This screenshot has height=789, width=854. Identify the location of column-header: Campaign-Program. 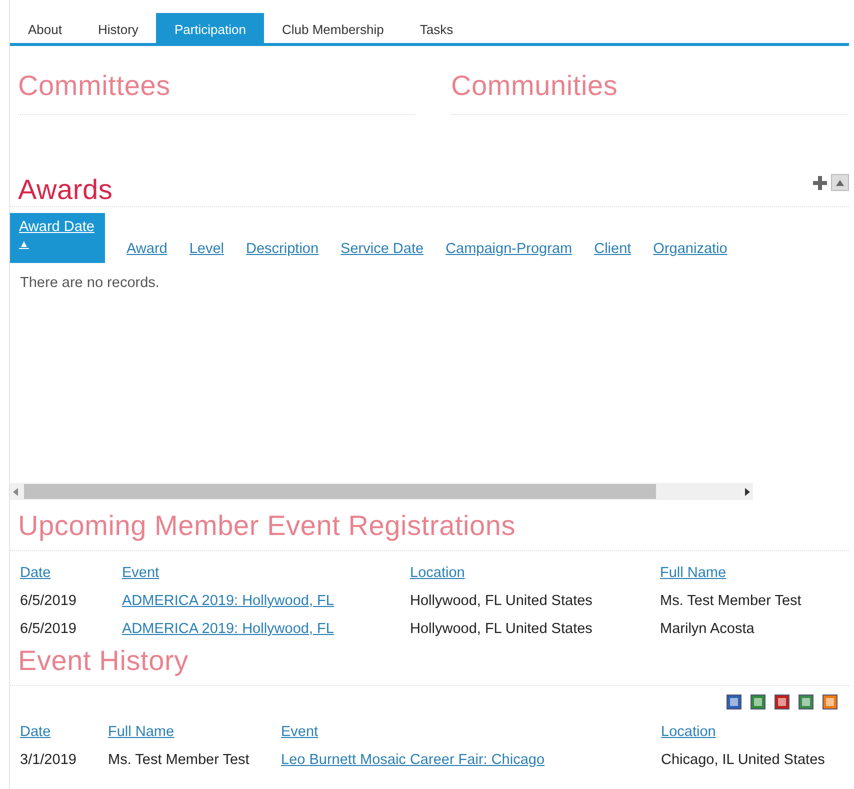
(509, 252).